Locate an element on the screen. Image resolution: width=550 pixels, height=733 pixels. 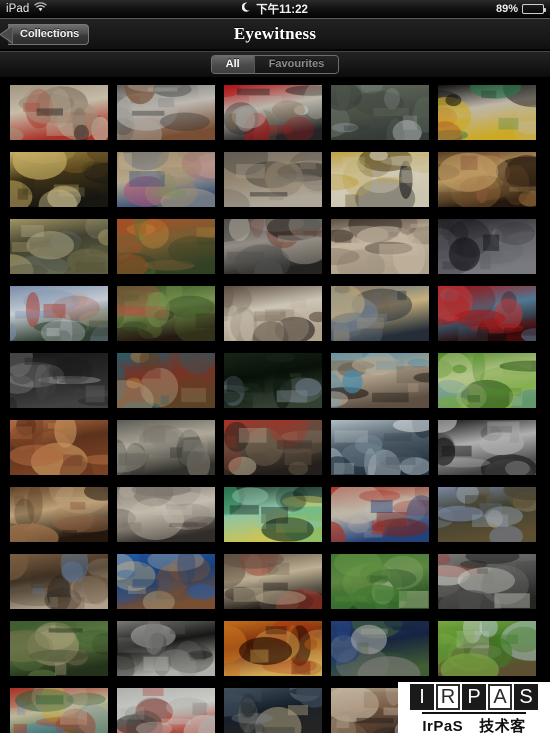
savanna-plain-wide is located at coordinates (59, 246).